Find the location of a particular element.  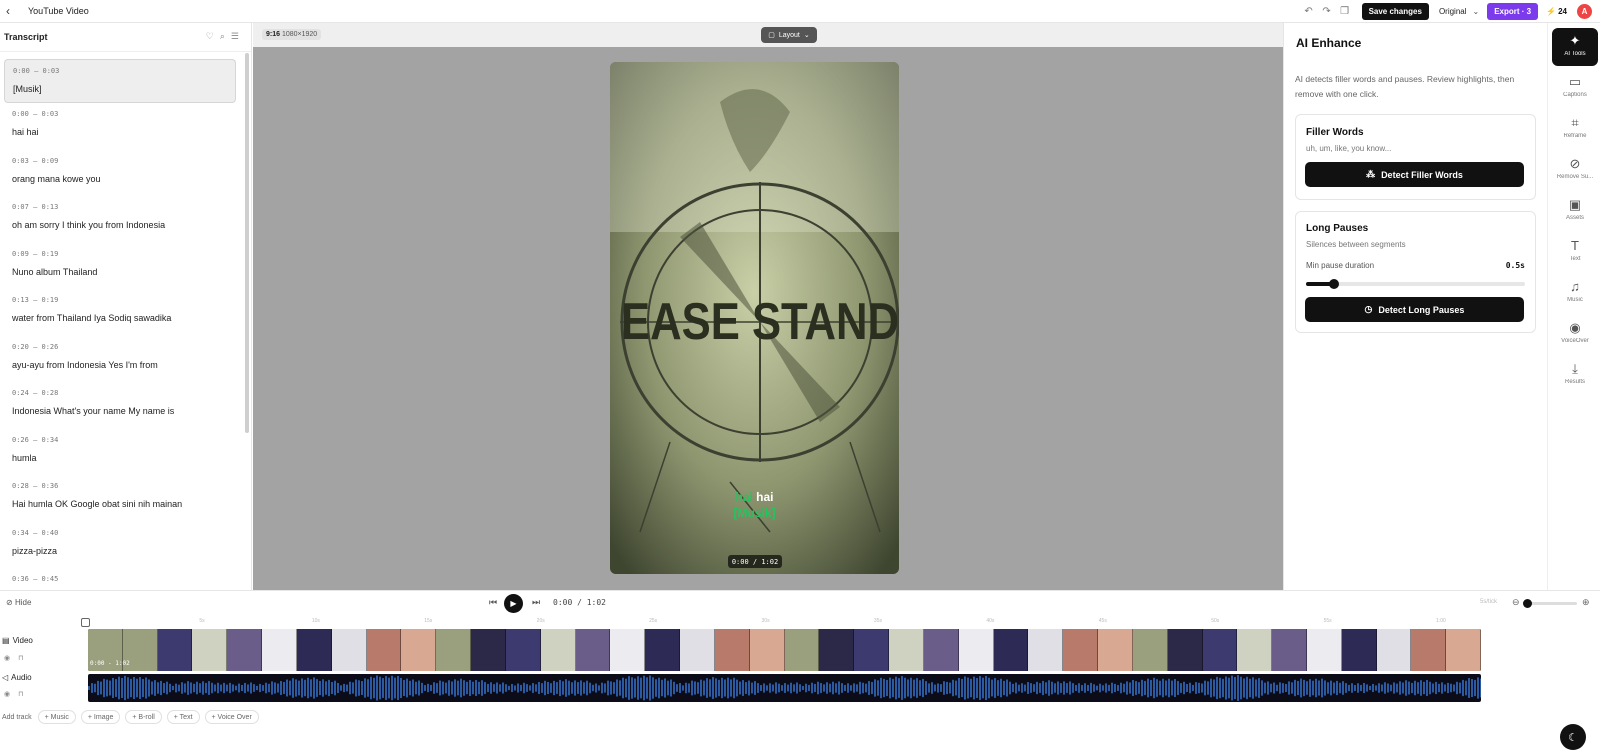

skip-back-icon: ⏮ is located at coordinates (493, 602).